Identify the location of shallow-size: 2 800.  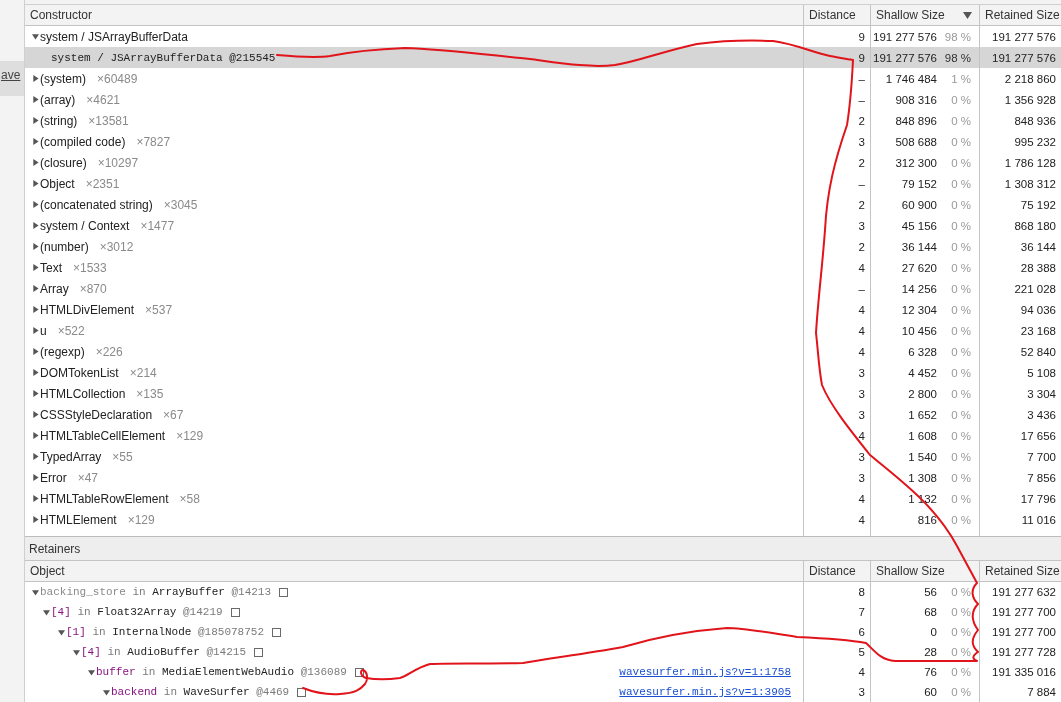
(922, 393).